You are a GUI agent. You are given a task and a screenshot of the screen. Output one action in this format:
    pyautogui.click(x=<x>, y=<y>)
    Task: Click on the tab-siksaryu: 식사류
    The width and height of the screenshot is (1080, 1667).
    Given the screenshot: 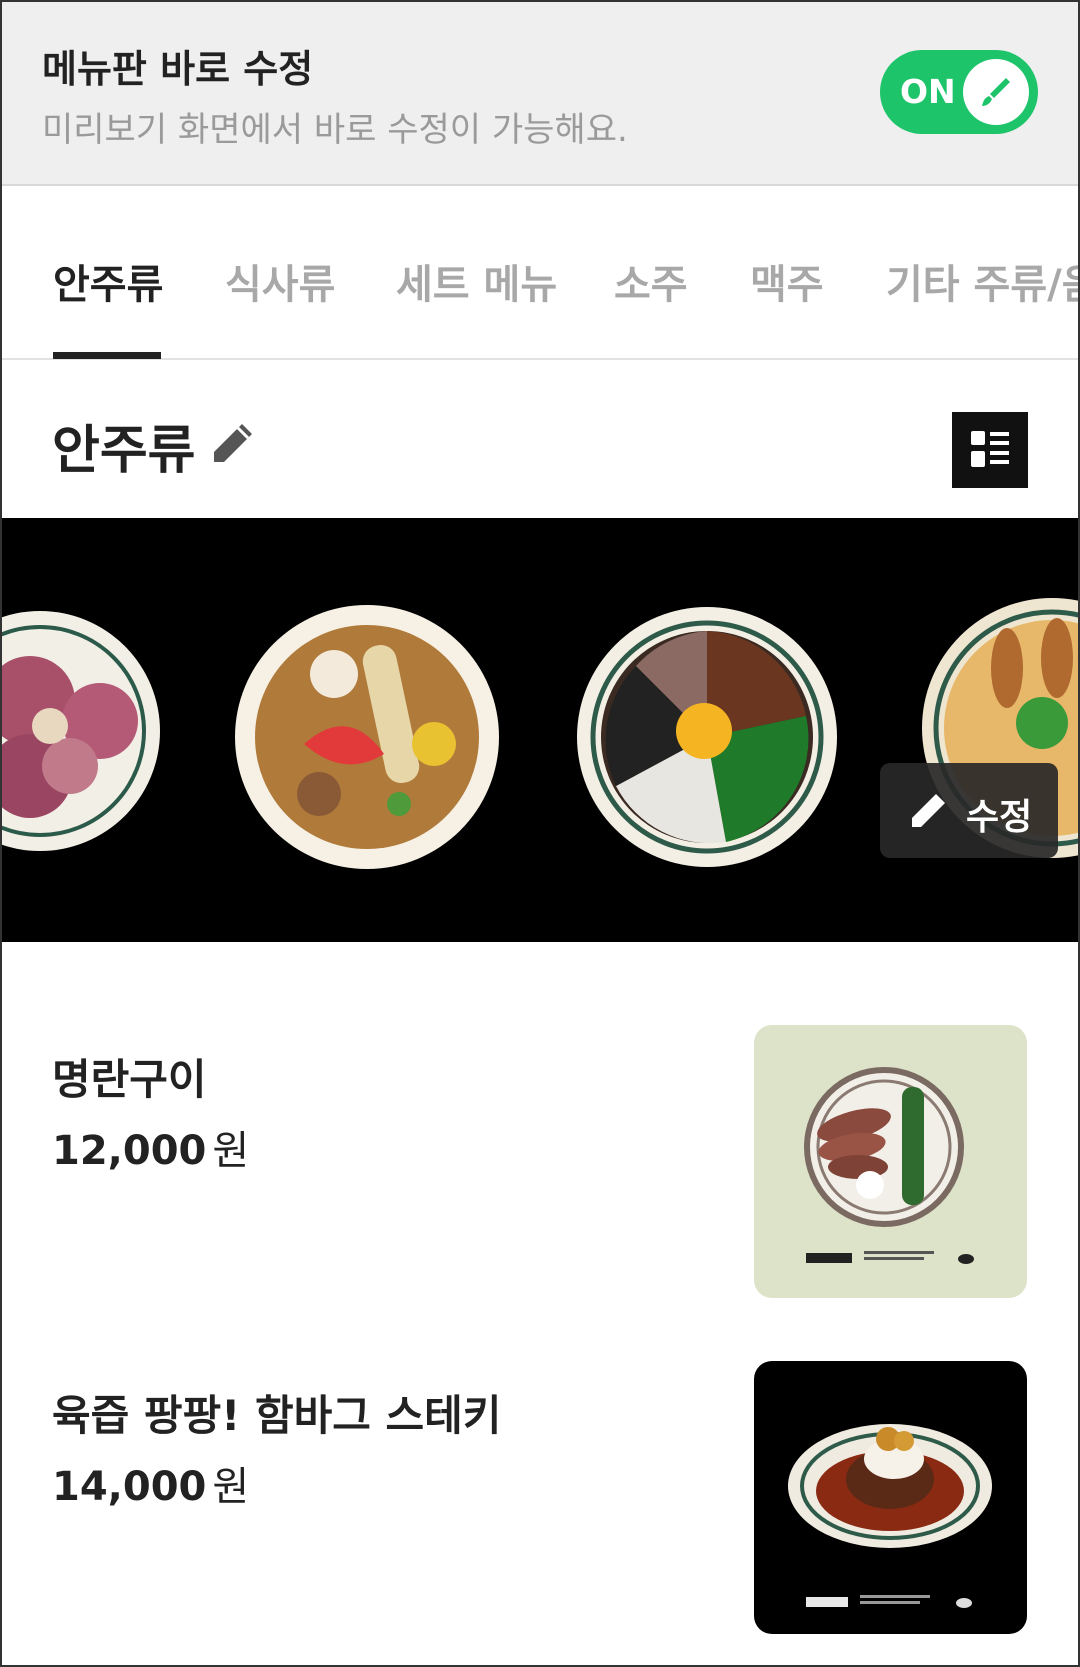 What is the action you would take?
    pyautogui.click(x=280, y=281)
    